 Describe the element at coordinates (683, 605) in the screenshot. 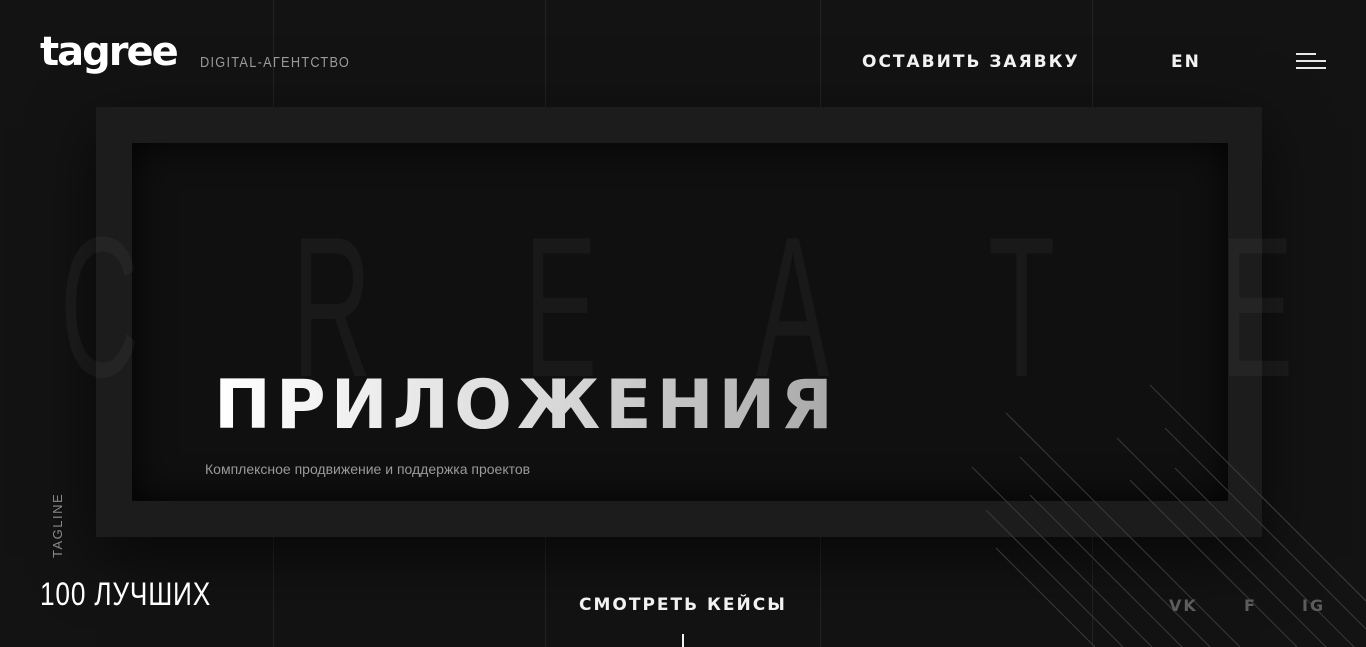

I see `view-cases-button: СМОТРЕТЬ КЕЙСЫ` at that location.